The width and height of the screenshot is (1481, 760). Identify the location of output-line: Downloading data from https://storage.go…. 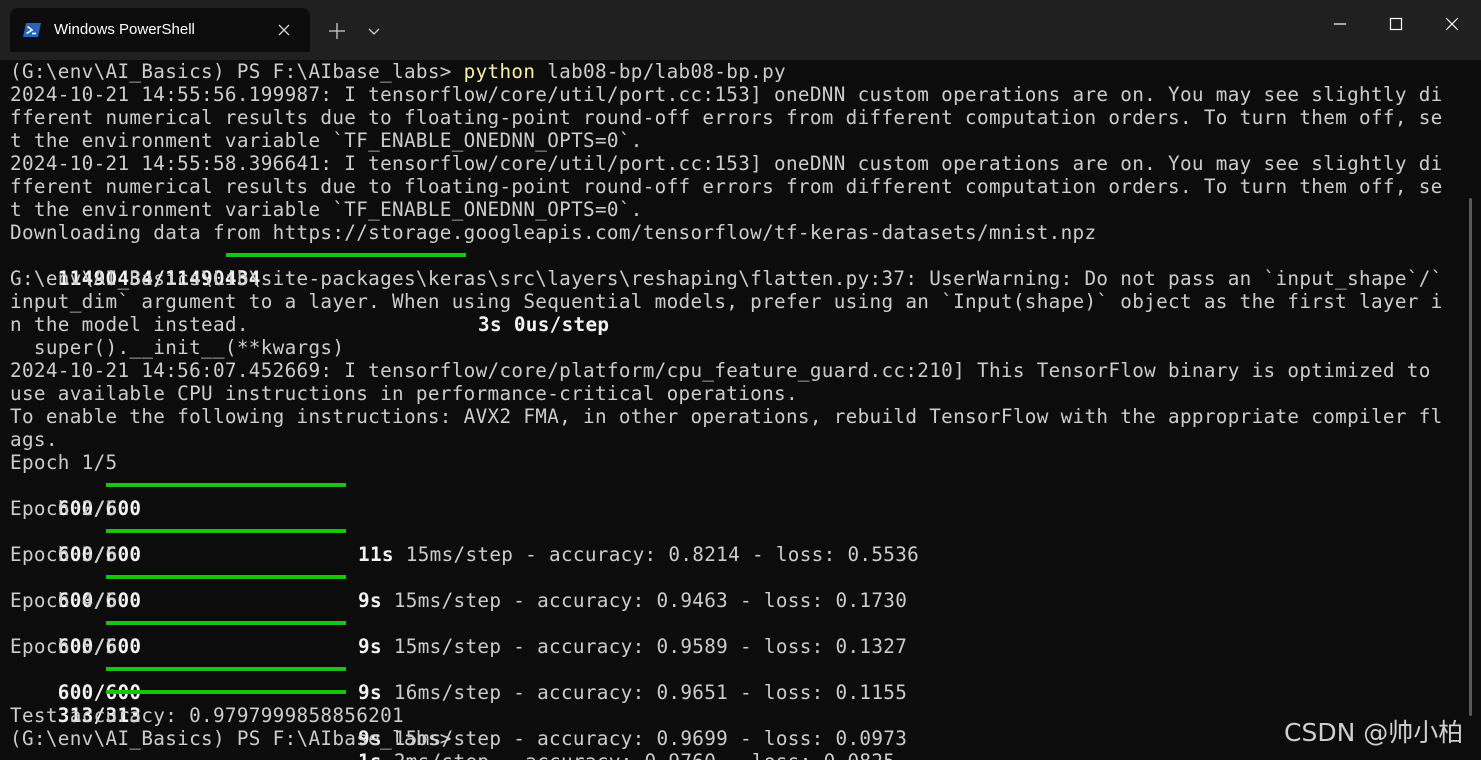
(553, 232).